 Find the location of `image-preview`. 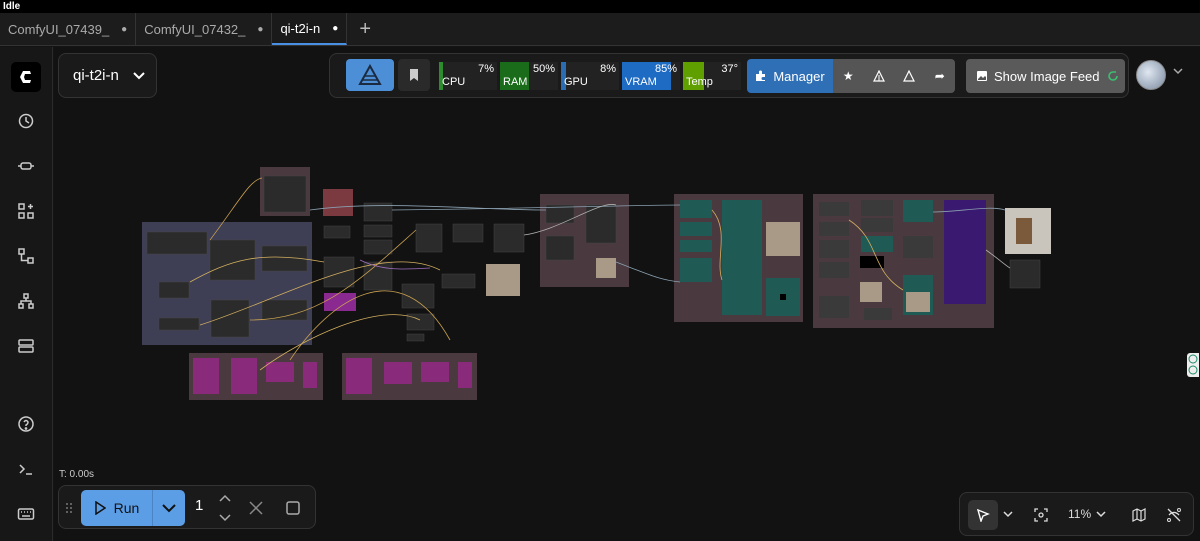

image-preview is located at coordinates (871, 292).